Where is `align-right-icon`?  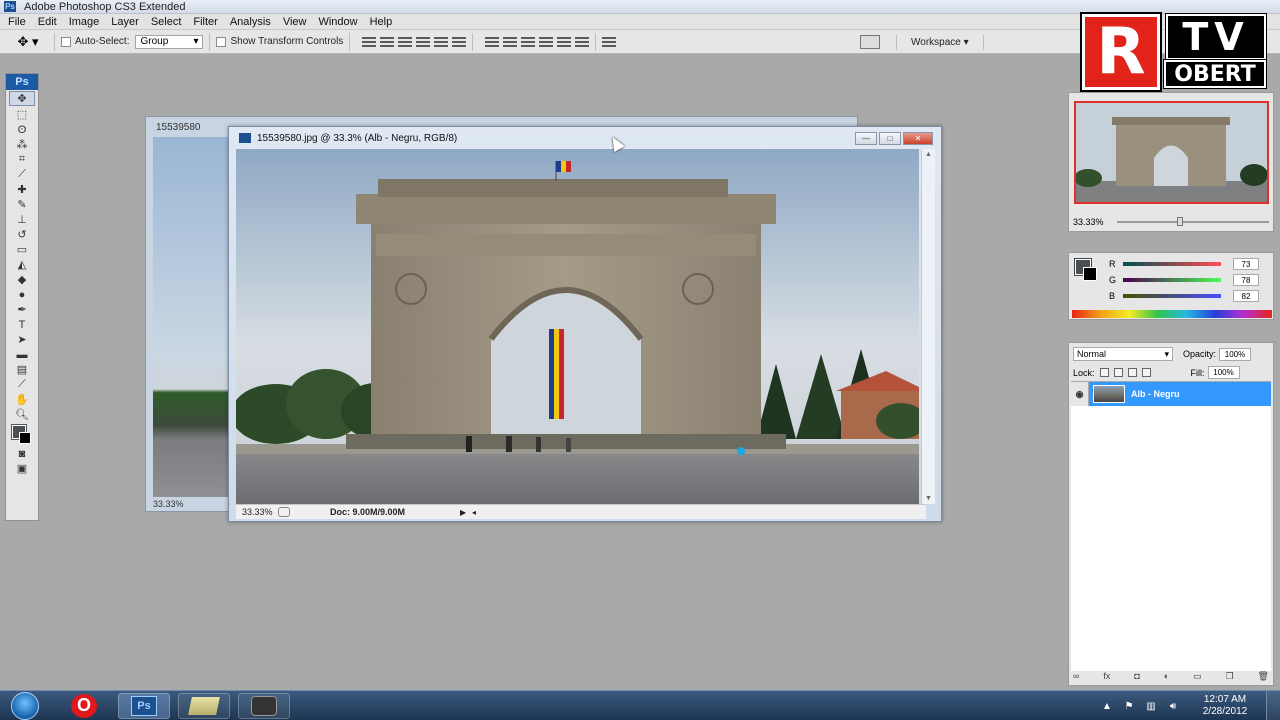
align-right-icon is located at coordinates (459, 42).